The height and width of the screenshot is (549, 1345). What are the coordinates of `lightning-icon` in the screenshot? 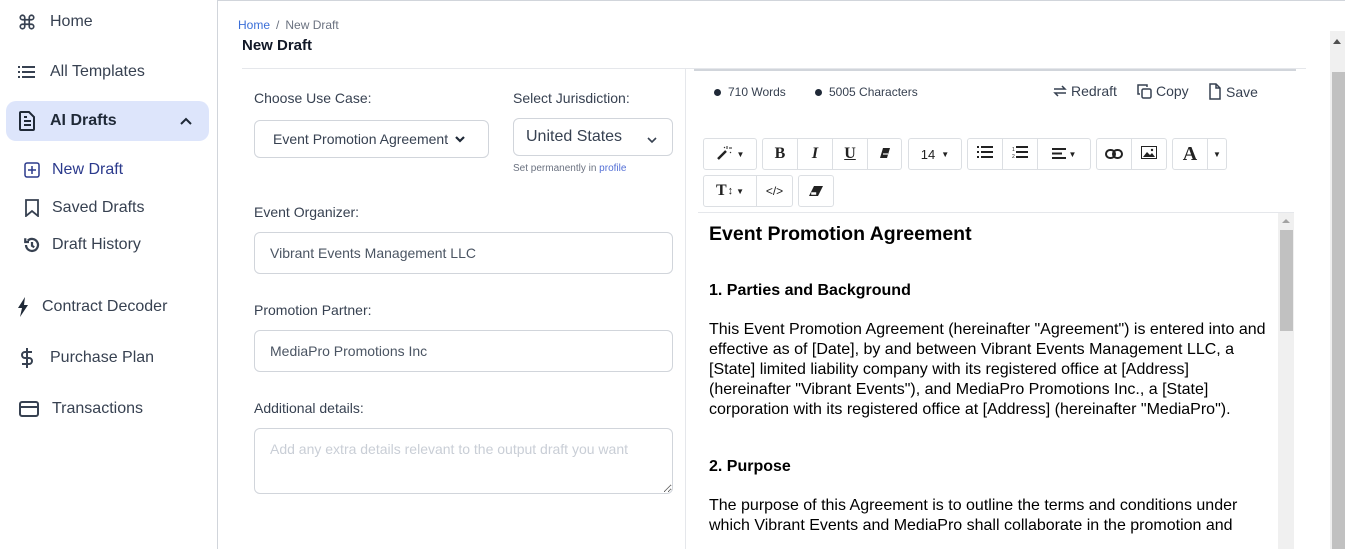 It's located at (23, 307).